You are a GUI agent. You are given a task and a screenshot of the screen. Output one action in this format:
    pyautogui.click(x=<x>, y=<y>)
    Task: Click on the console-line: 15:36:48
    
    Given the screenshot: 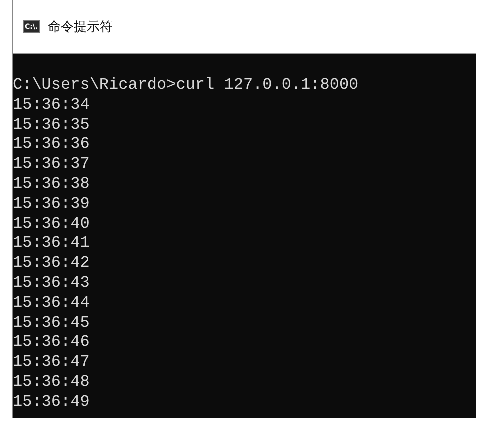 What is the action you would take?
    pyautogui.click(x=52, y=382)
    